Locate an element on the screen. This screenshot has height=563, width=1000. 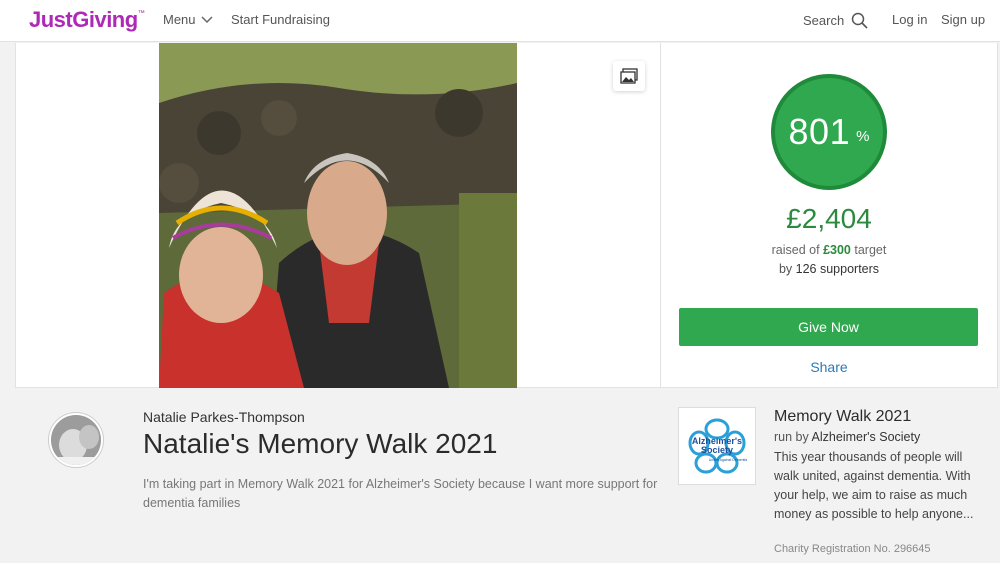
chevron-down-icon is located at coordinates (207, 19).